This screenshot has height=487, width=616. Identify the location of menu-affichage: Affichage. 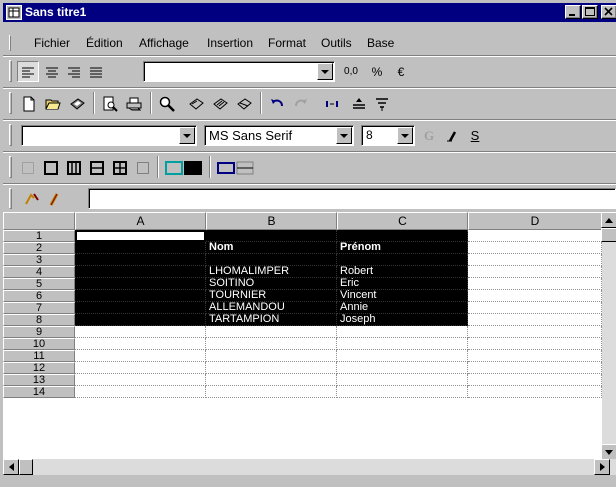
(164, 43).